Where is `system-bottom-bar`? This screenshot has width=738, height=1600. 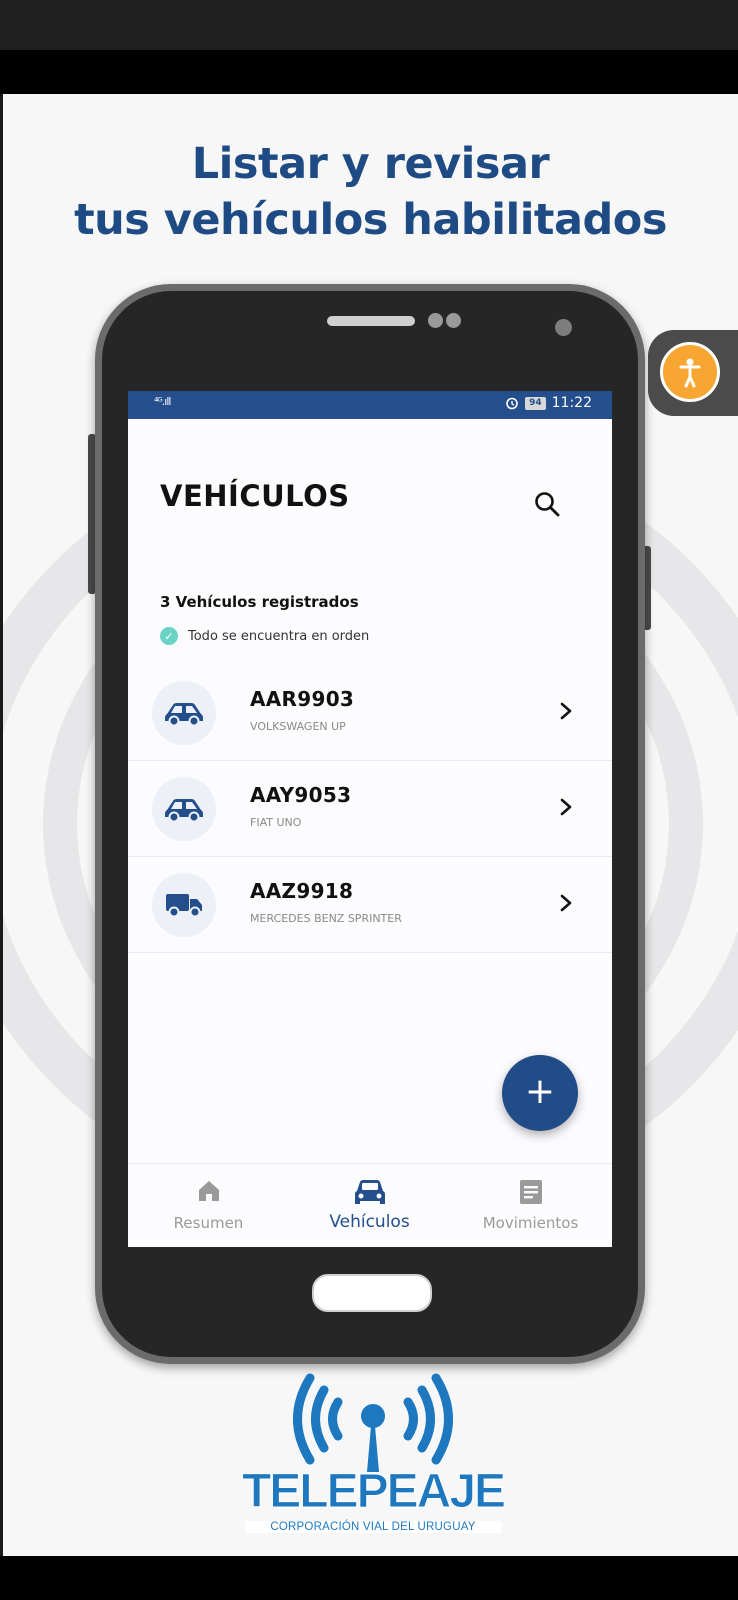
system-bottom-bar is located at coordinates (369, 1578).